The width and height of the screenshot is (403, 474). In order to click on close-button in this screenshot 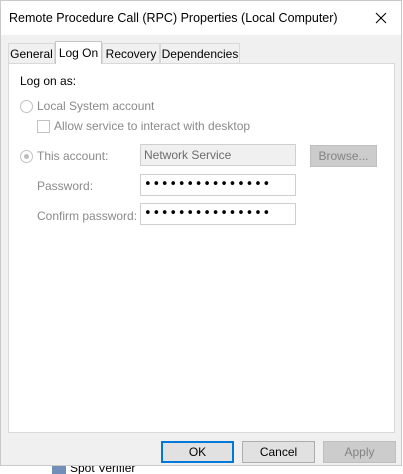, I will do `click(381, 18)`.